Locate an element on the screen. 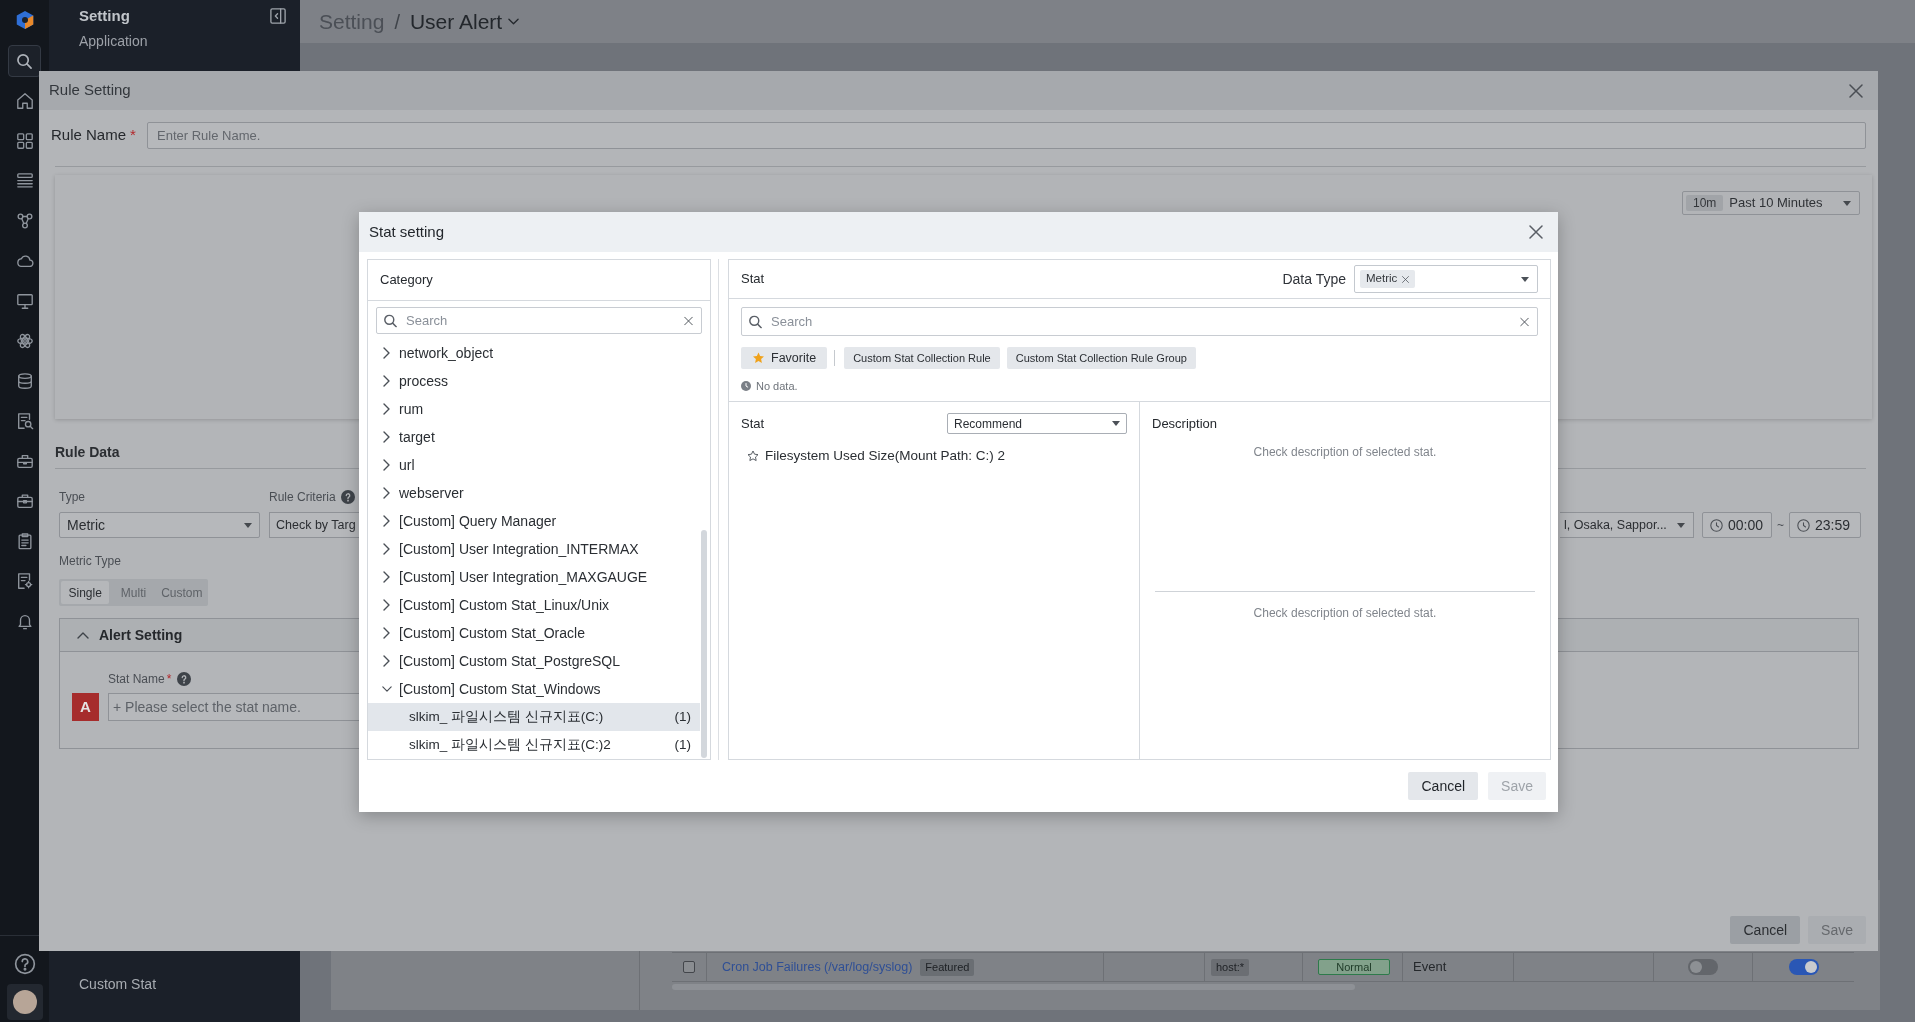  filter-chip: Custom Stat Collection Rule Group is located at coordinates (1101, 358).